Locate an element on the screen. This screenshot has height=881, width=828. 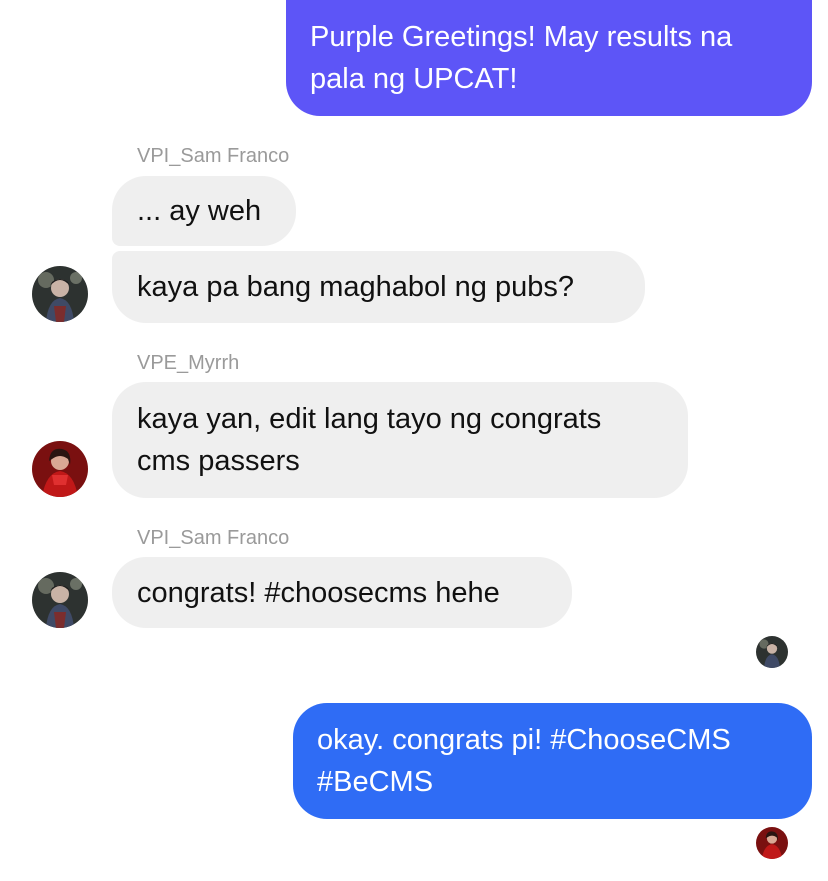
incoming-message-bubble: kaya pa bang maghabol ng pubs? is located at coordinates (378, 287).